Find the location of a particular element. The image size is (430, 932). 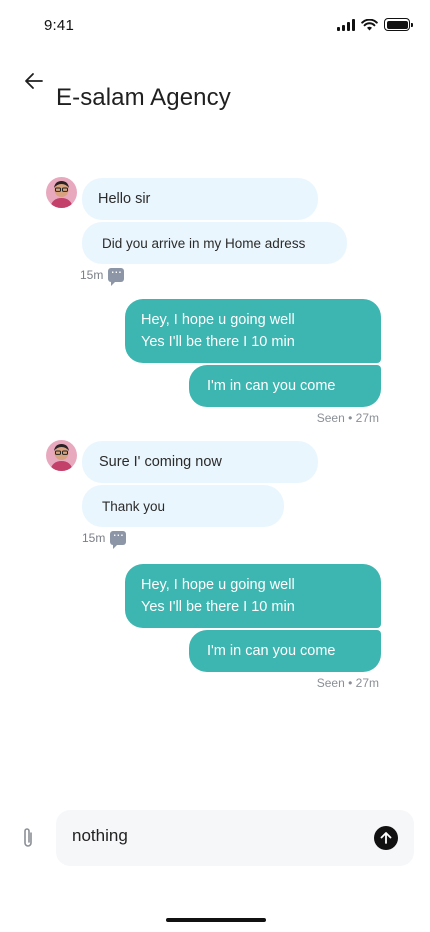

message-bubble-incoming: Hello sir is located at coordinates (200, 199).